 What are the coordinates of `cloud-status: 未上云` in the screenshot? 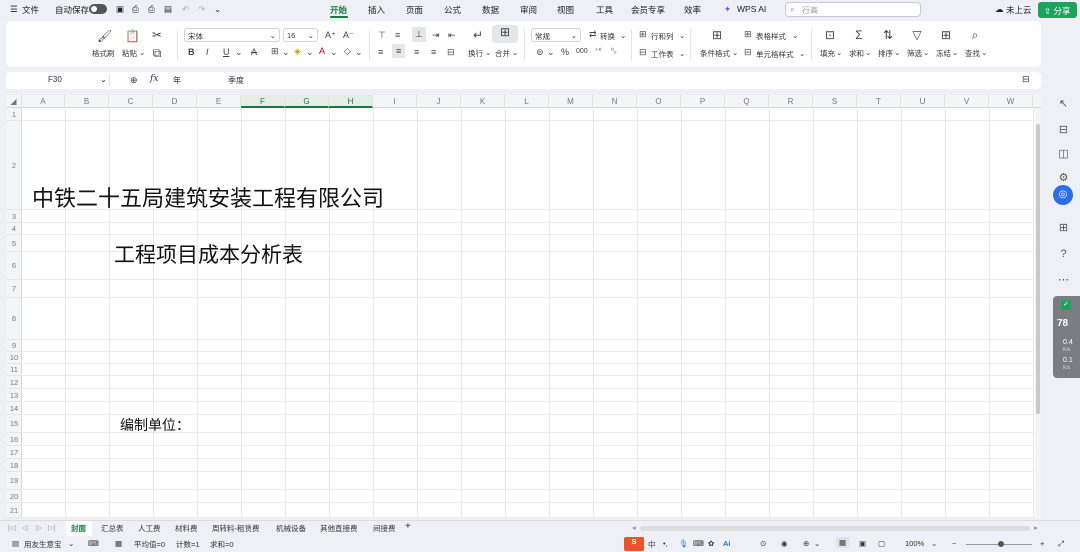 It's located at (1019, 10).